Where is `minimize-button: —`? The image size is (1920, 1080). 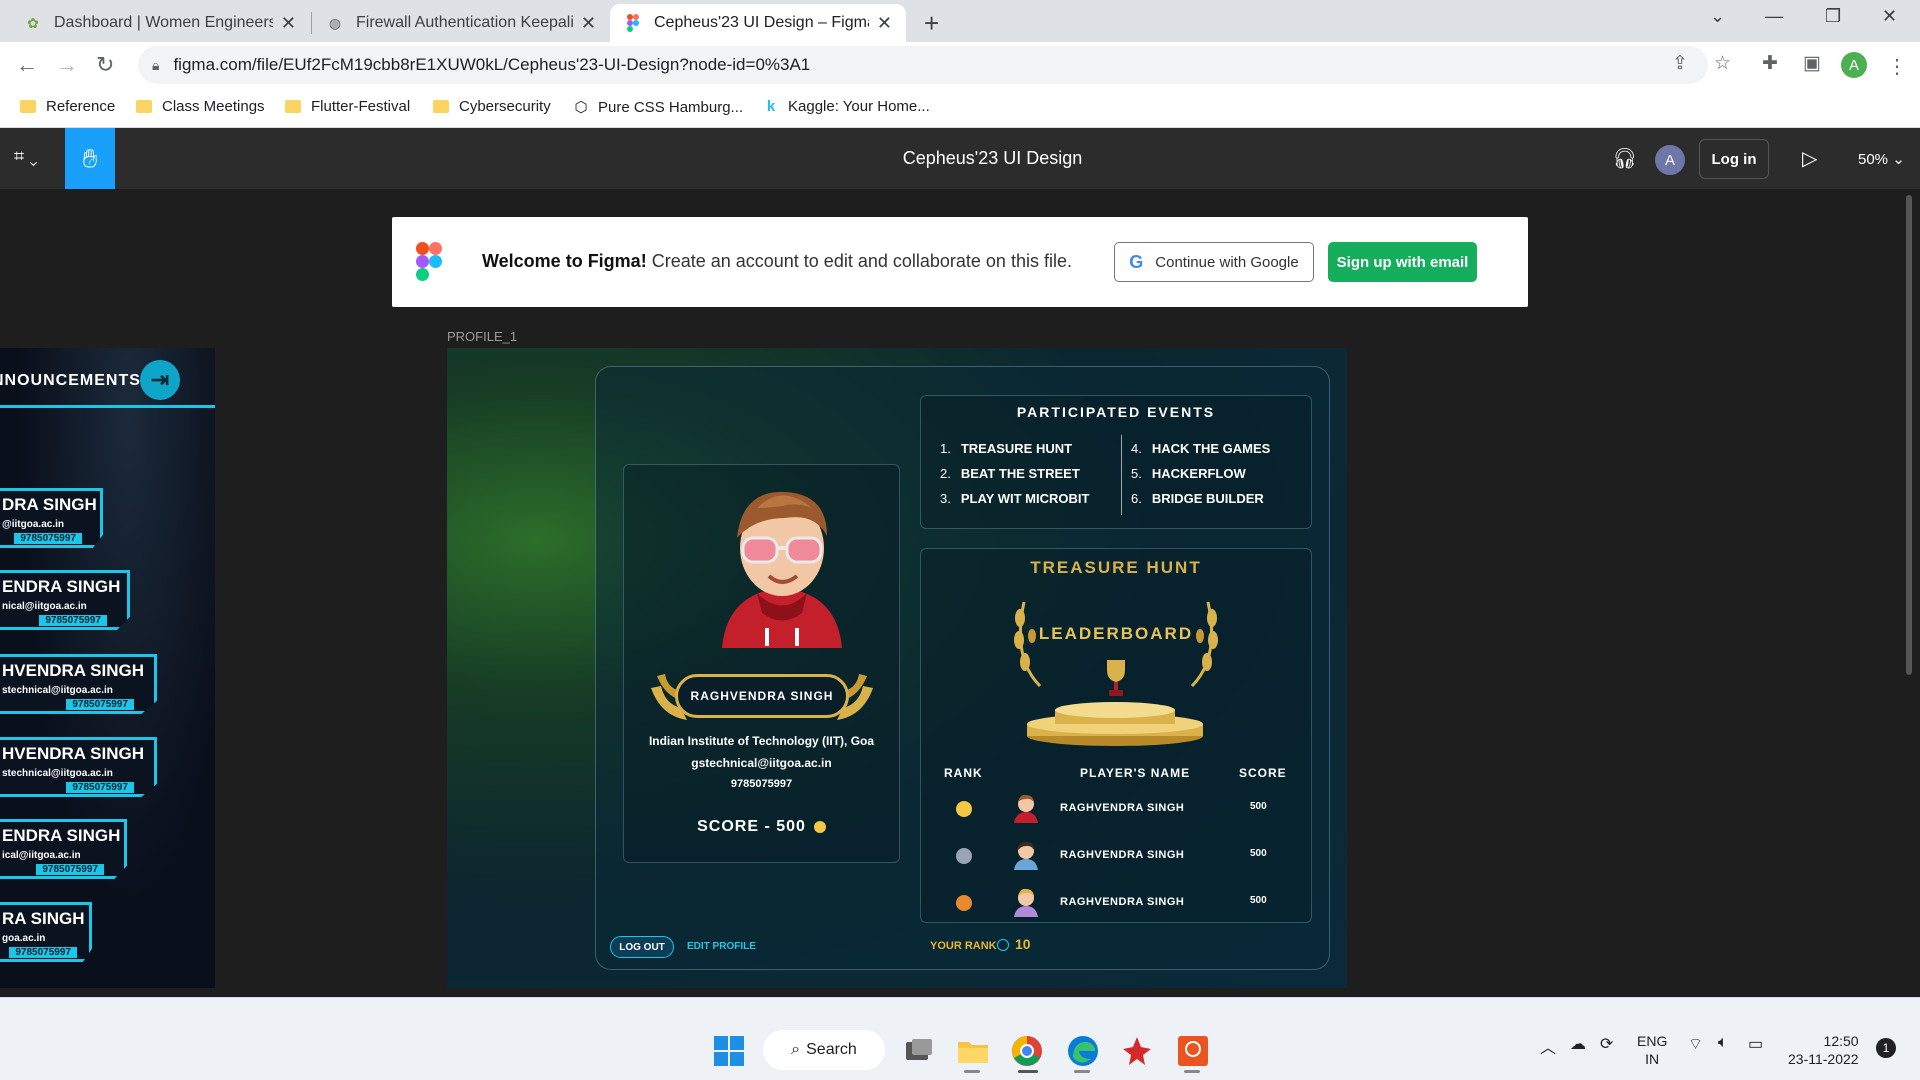
minimize-button: — is located at coordinates (1774, 16).